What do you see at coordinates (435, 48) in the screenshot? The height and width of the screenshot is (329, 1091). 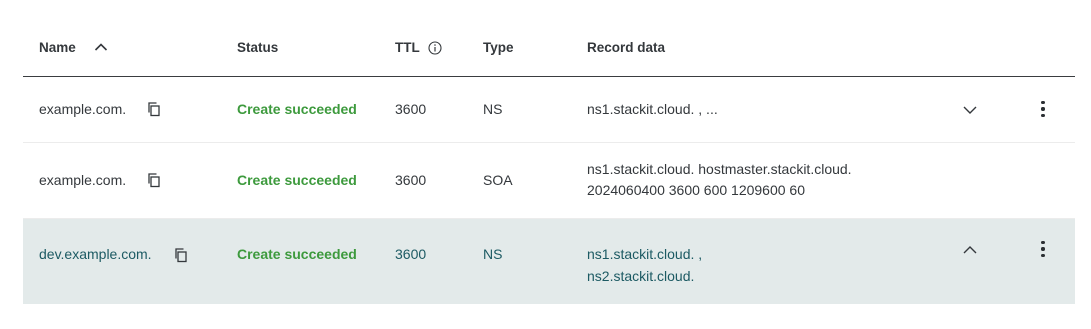 I see `info-icon` at bounding box center [435, 48].